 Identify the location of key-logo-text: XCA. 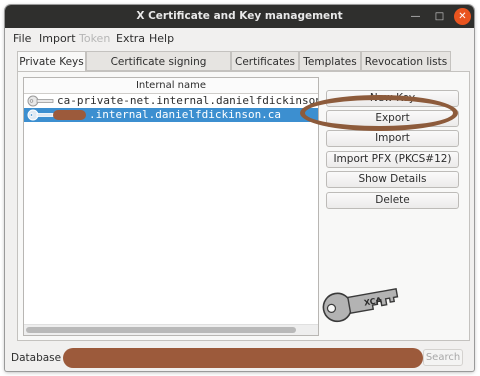
(373, 301).